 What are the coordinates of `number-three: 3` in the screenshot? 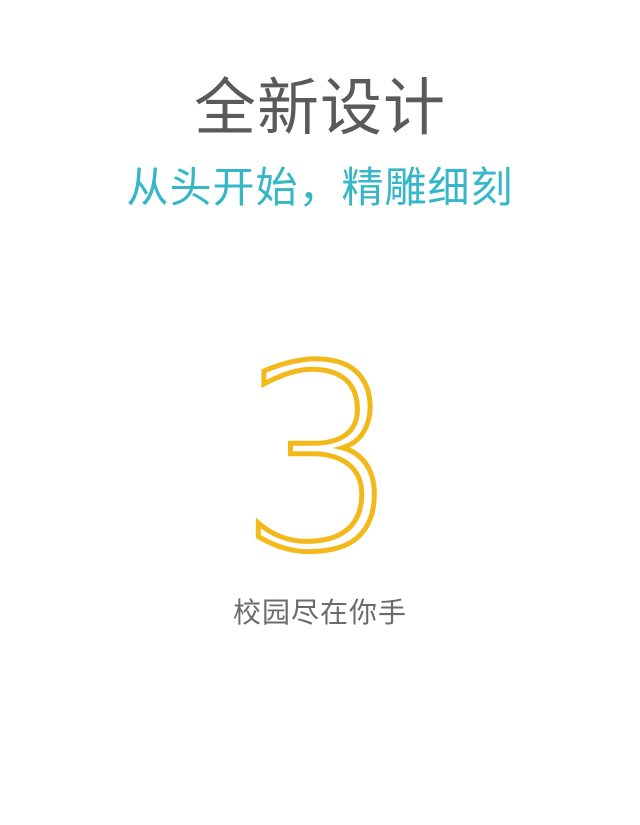 It's located at (320, 460).